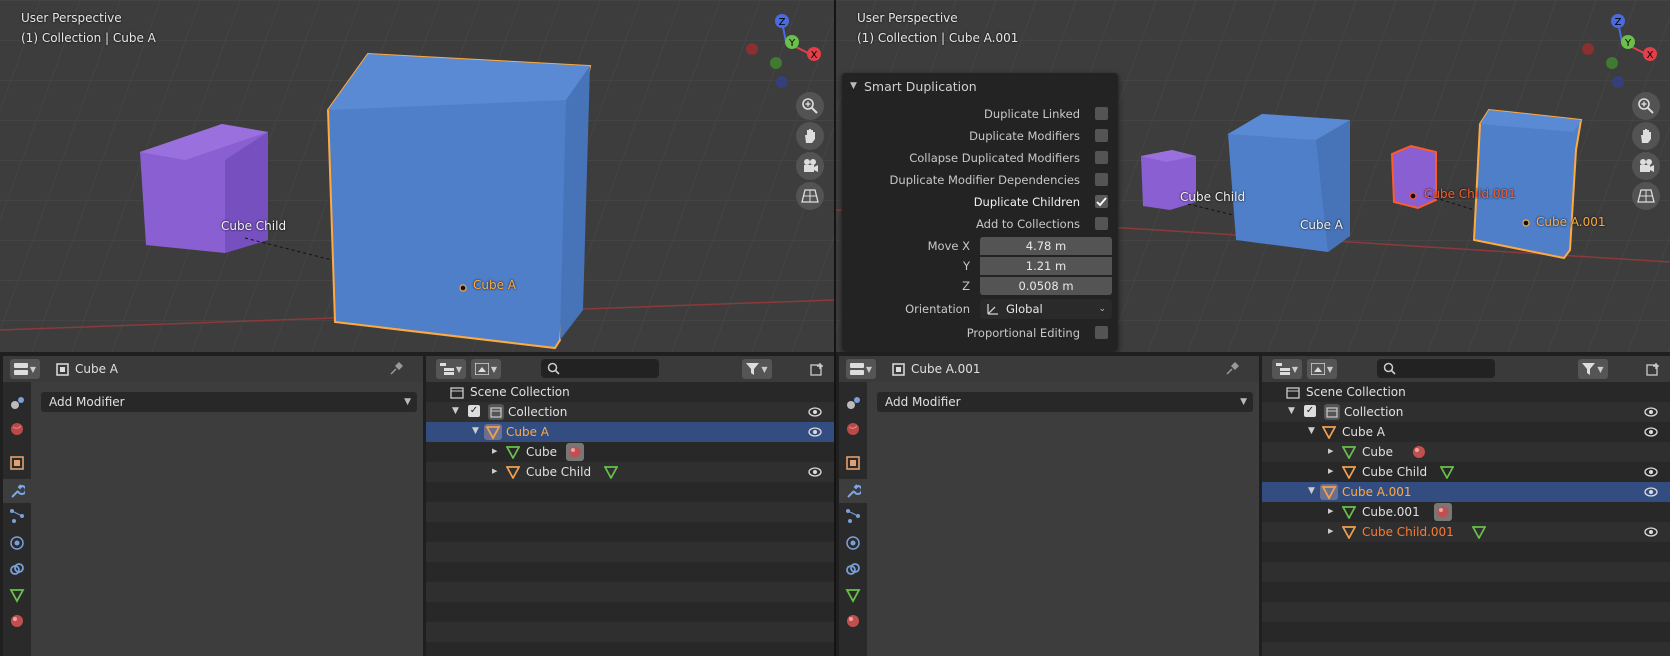 The height and width of the screenshot is (656, 1670). Describe the element at coordinates (1101, 135) in the screenshot. I see `duplicate-modifiers-checkbox` at that location.